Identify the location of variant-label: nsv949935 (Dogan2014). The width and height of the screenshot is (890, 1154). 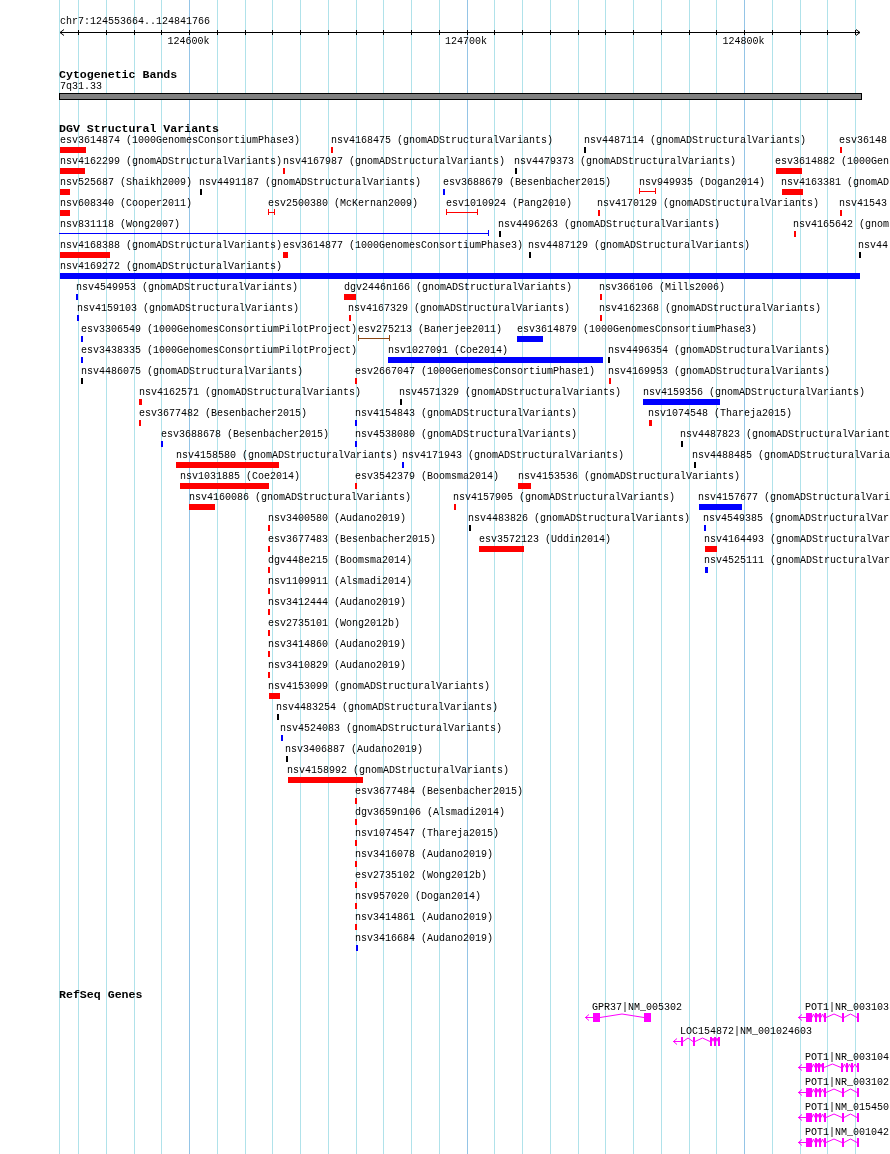
(702, 182).